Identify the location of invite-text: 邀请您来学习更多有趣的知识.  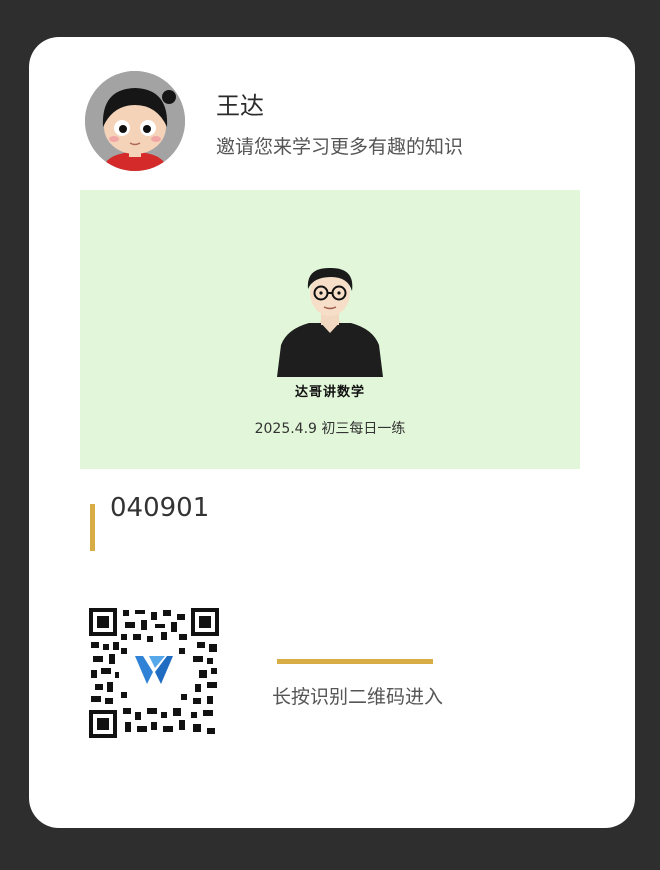
(340, 147).